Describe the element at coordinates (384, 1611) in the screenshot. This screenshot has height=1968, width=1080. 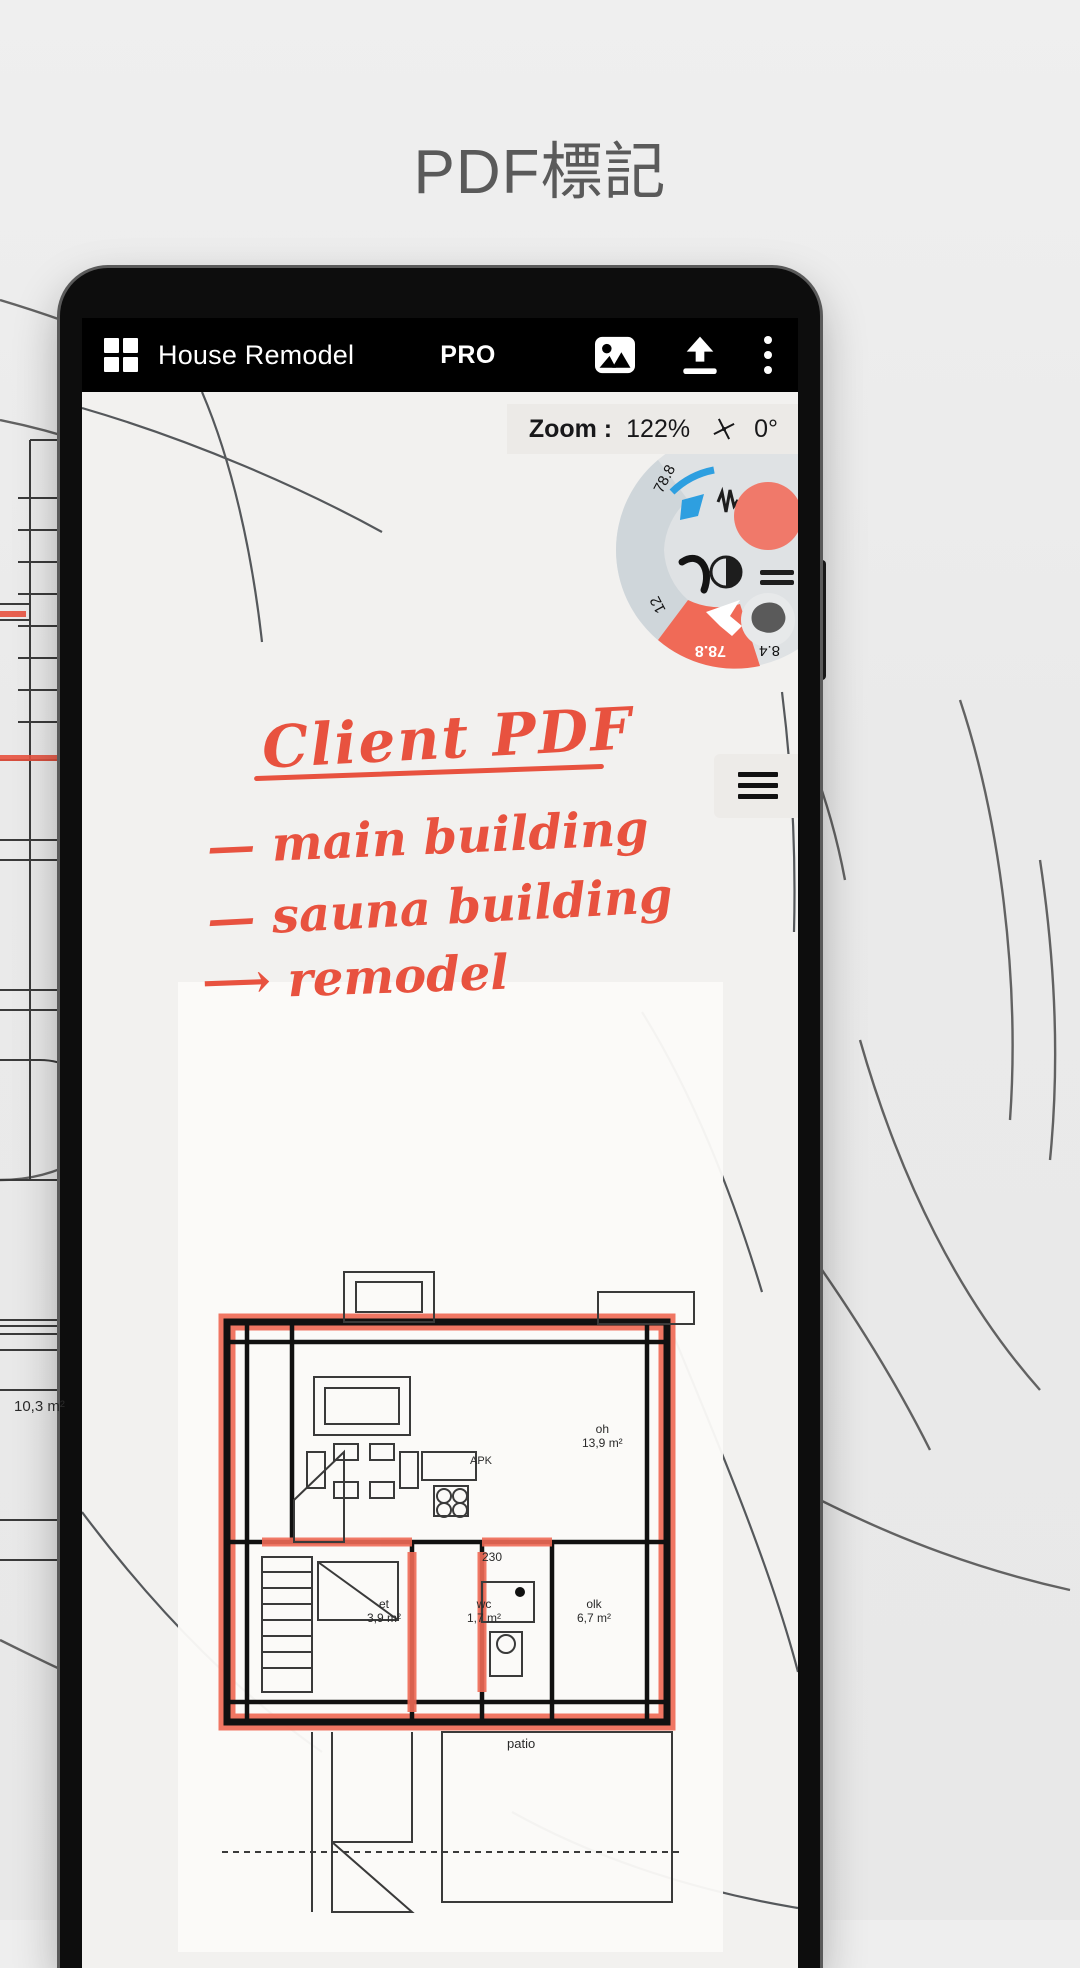
I see `room-label-et: et 3,9 m²` at that location.